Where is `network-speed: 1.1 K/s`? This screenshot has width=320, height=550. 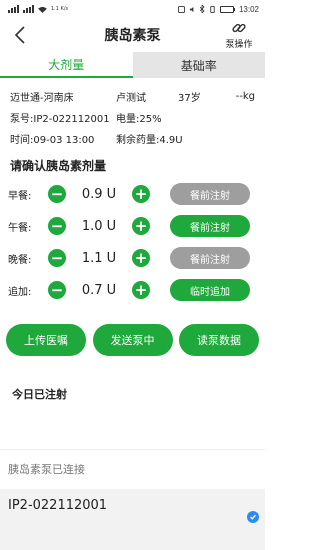 network-speed: 1.1 K/s is located at coordinates (60, 8).